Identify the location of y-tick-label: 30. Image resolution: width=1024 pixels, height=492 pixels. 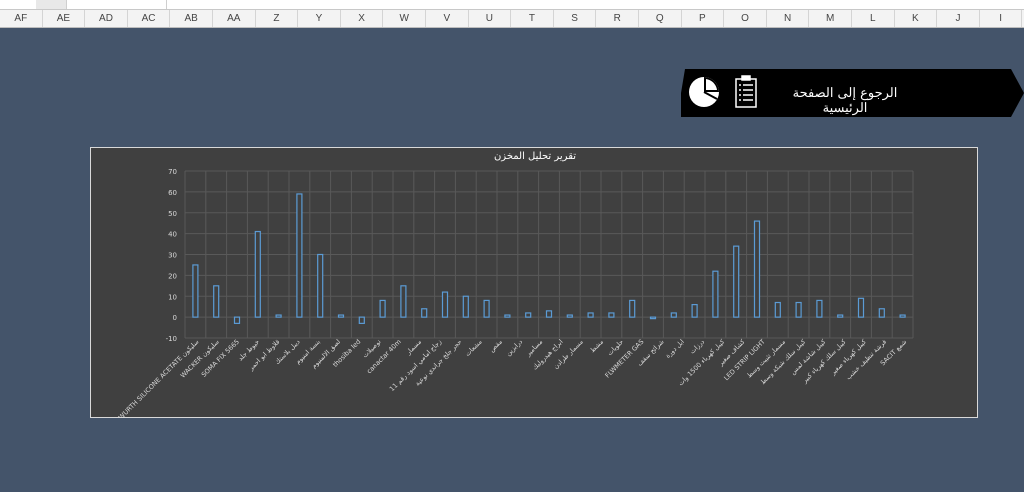
(172, 256).